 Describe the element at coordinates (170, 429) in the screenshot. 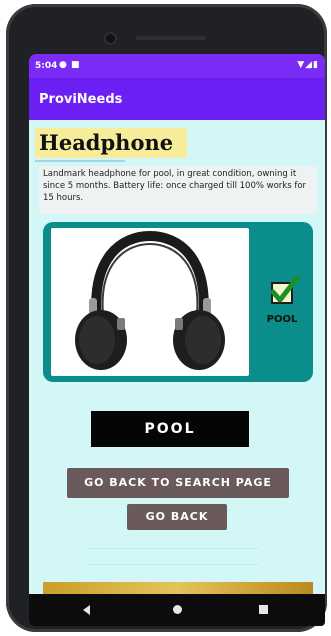

I see `pool-button: POOL` at that location.